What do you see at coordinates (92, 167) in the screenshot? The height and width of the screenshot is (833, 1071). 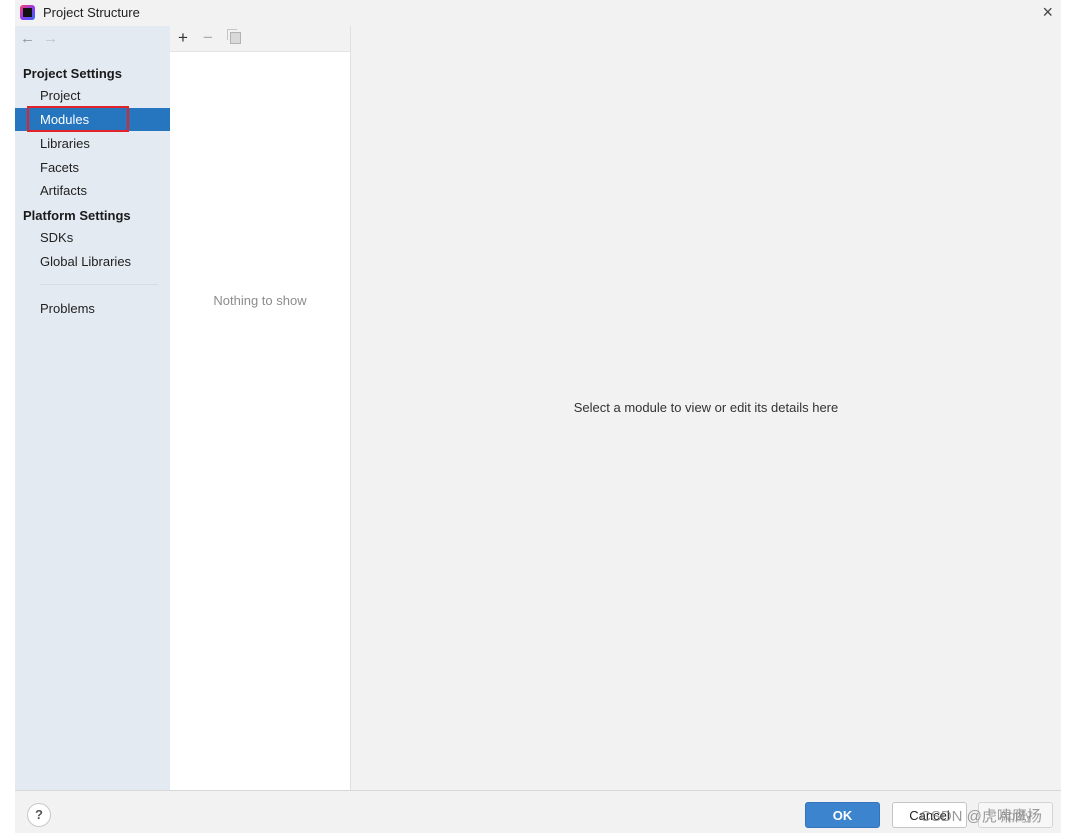 I see `sidebar-item-facets: Facets` at bounding box center [92, 167].